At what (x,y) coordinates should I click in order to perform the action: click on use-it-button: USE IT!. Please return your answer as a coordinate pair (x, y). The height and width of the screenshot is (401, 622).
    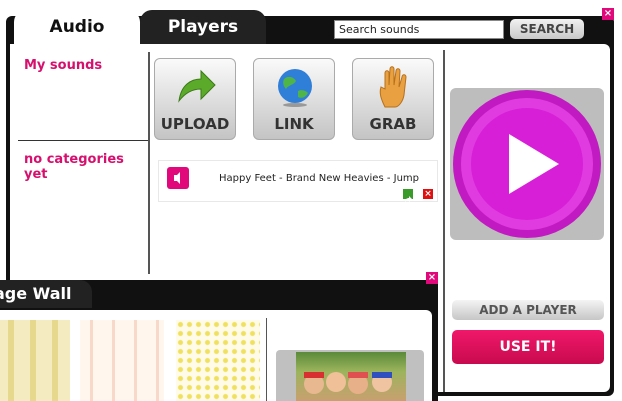
    Looking at the image, I should click on (528, 347).